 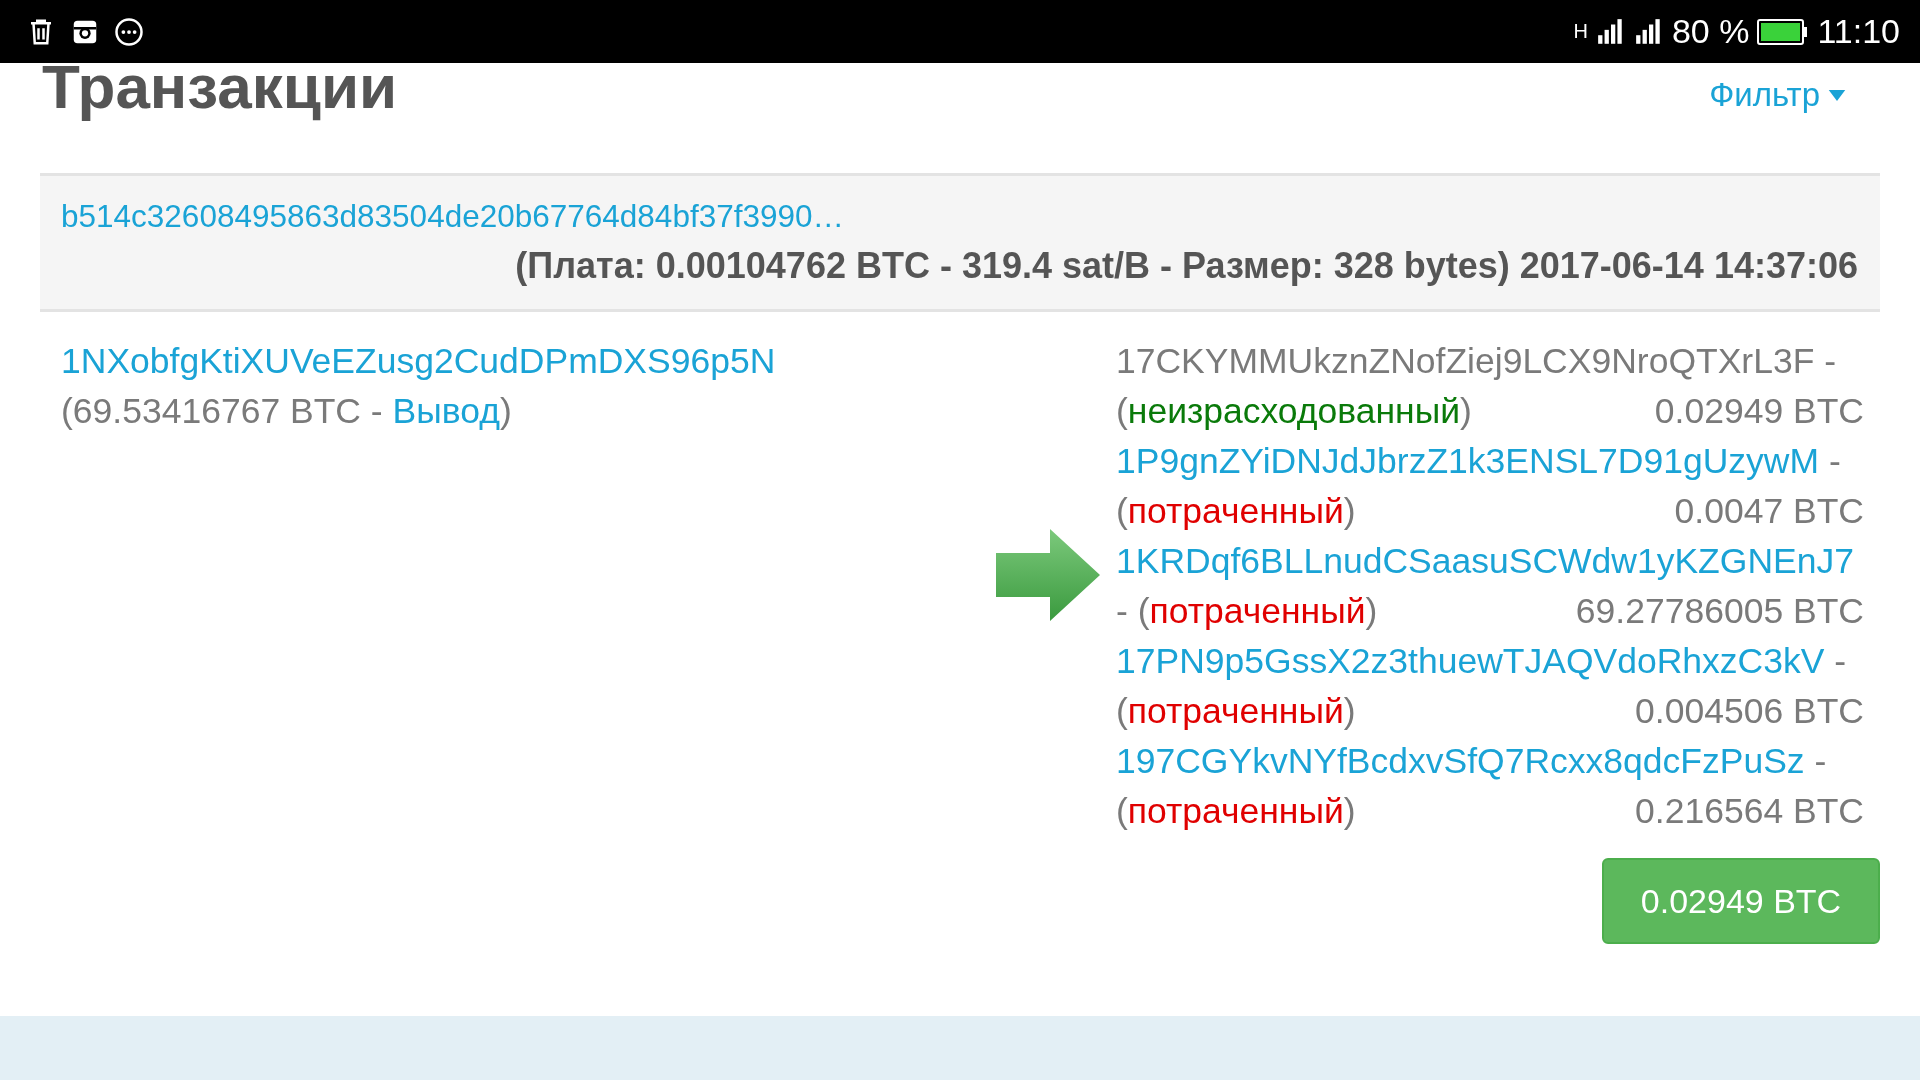 What do you see at coordinates (1783, 31) in the screenshot?
I see `battery-icon` at bounding box center [1783, 31].